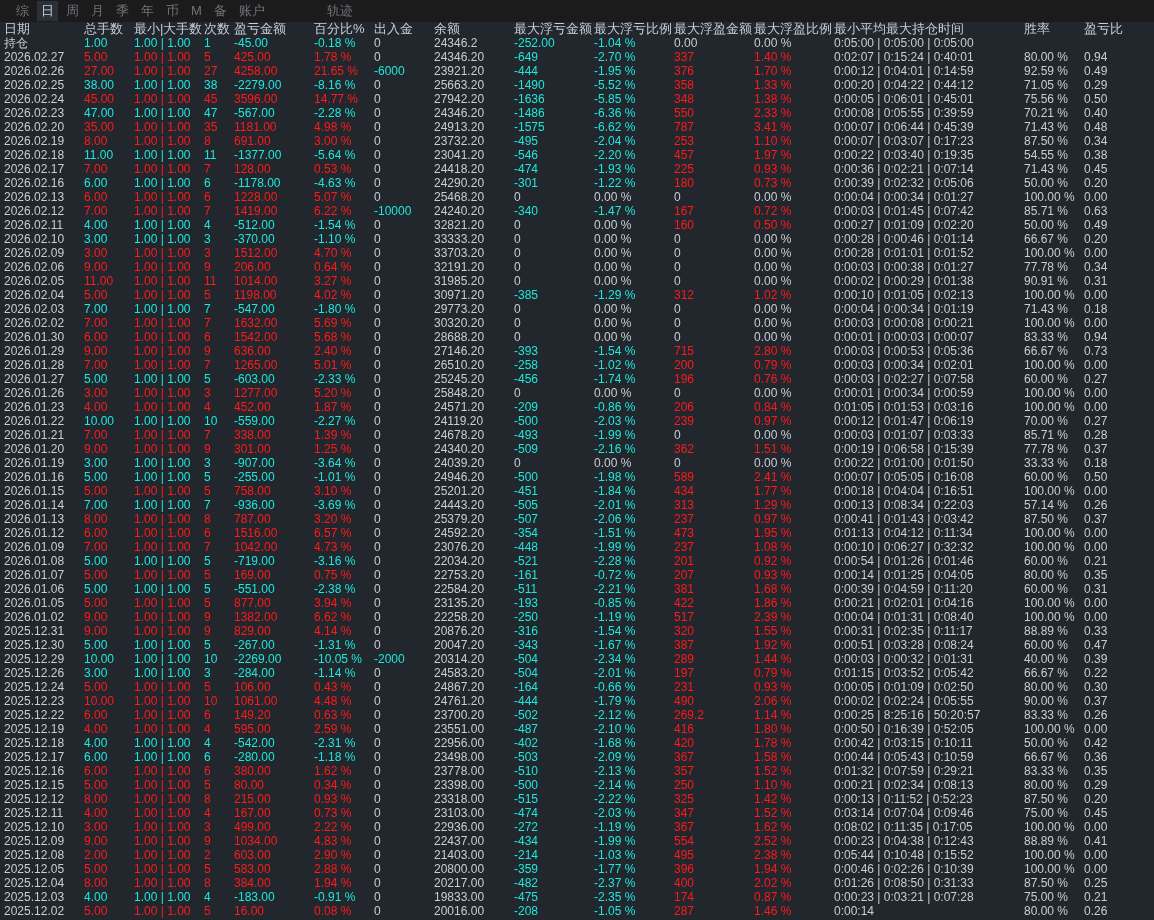 The image size is (1154, 920). Describe the element at coordinates (211, 701) in the screenshot. I see `table-cell-text: 10` at that location.